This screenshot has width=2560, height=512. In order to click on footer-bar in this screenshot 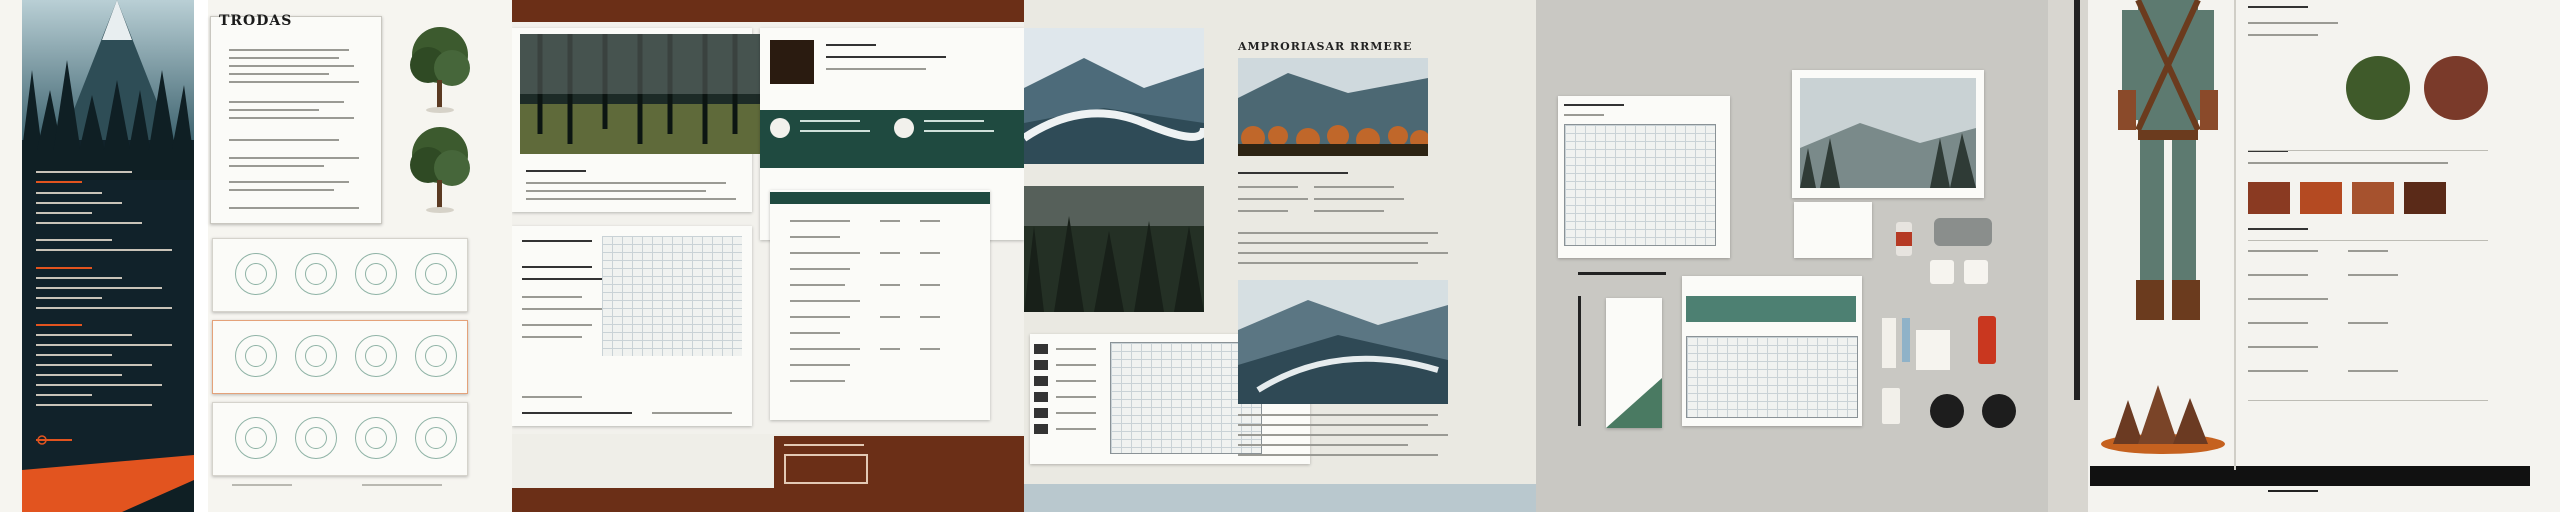, I will do `click(2310, 476)`.